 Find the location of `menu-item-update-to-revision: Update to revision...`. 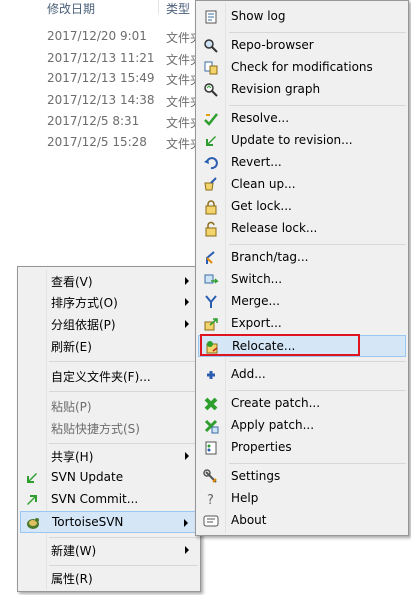

menu-item-update-to-revision: Update to revision... is located at coordinates (302, 141).